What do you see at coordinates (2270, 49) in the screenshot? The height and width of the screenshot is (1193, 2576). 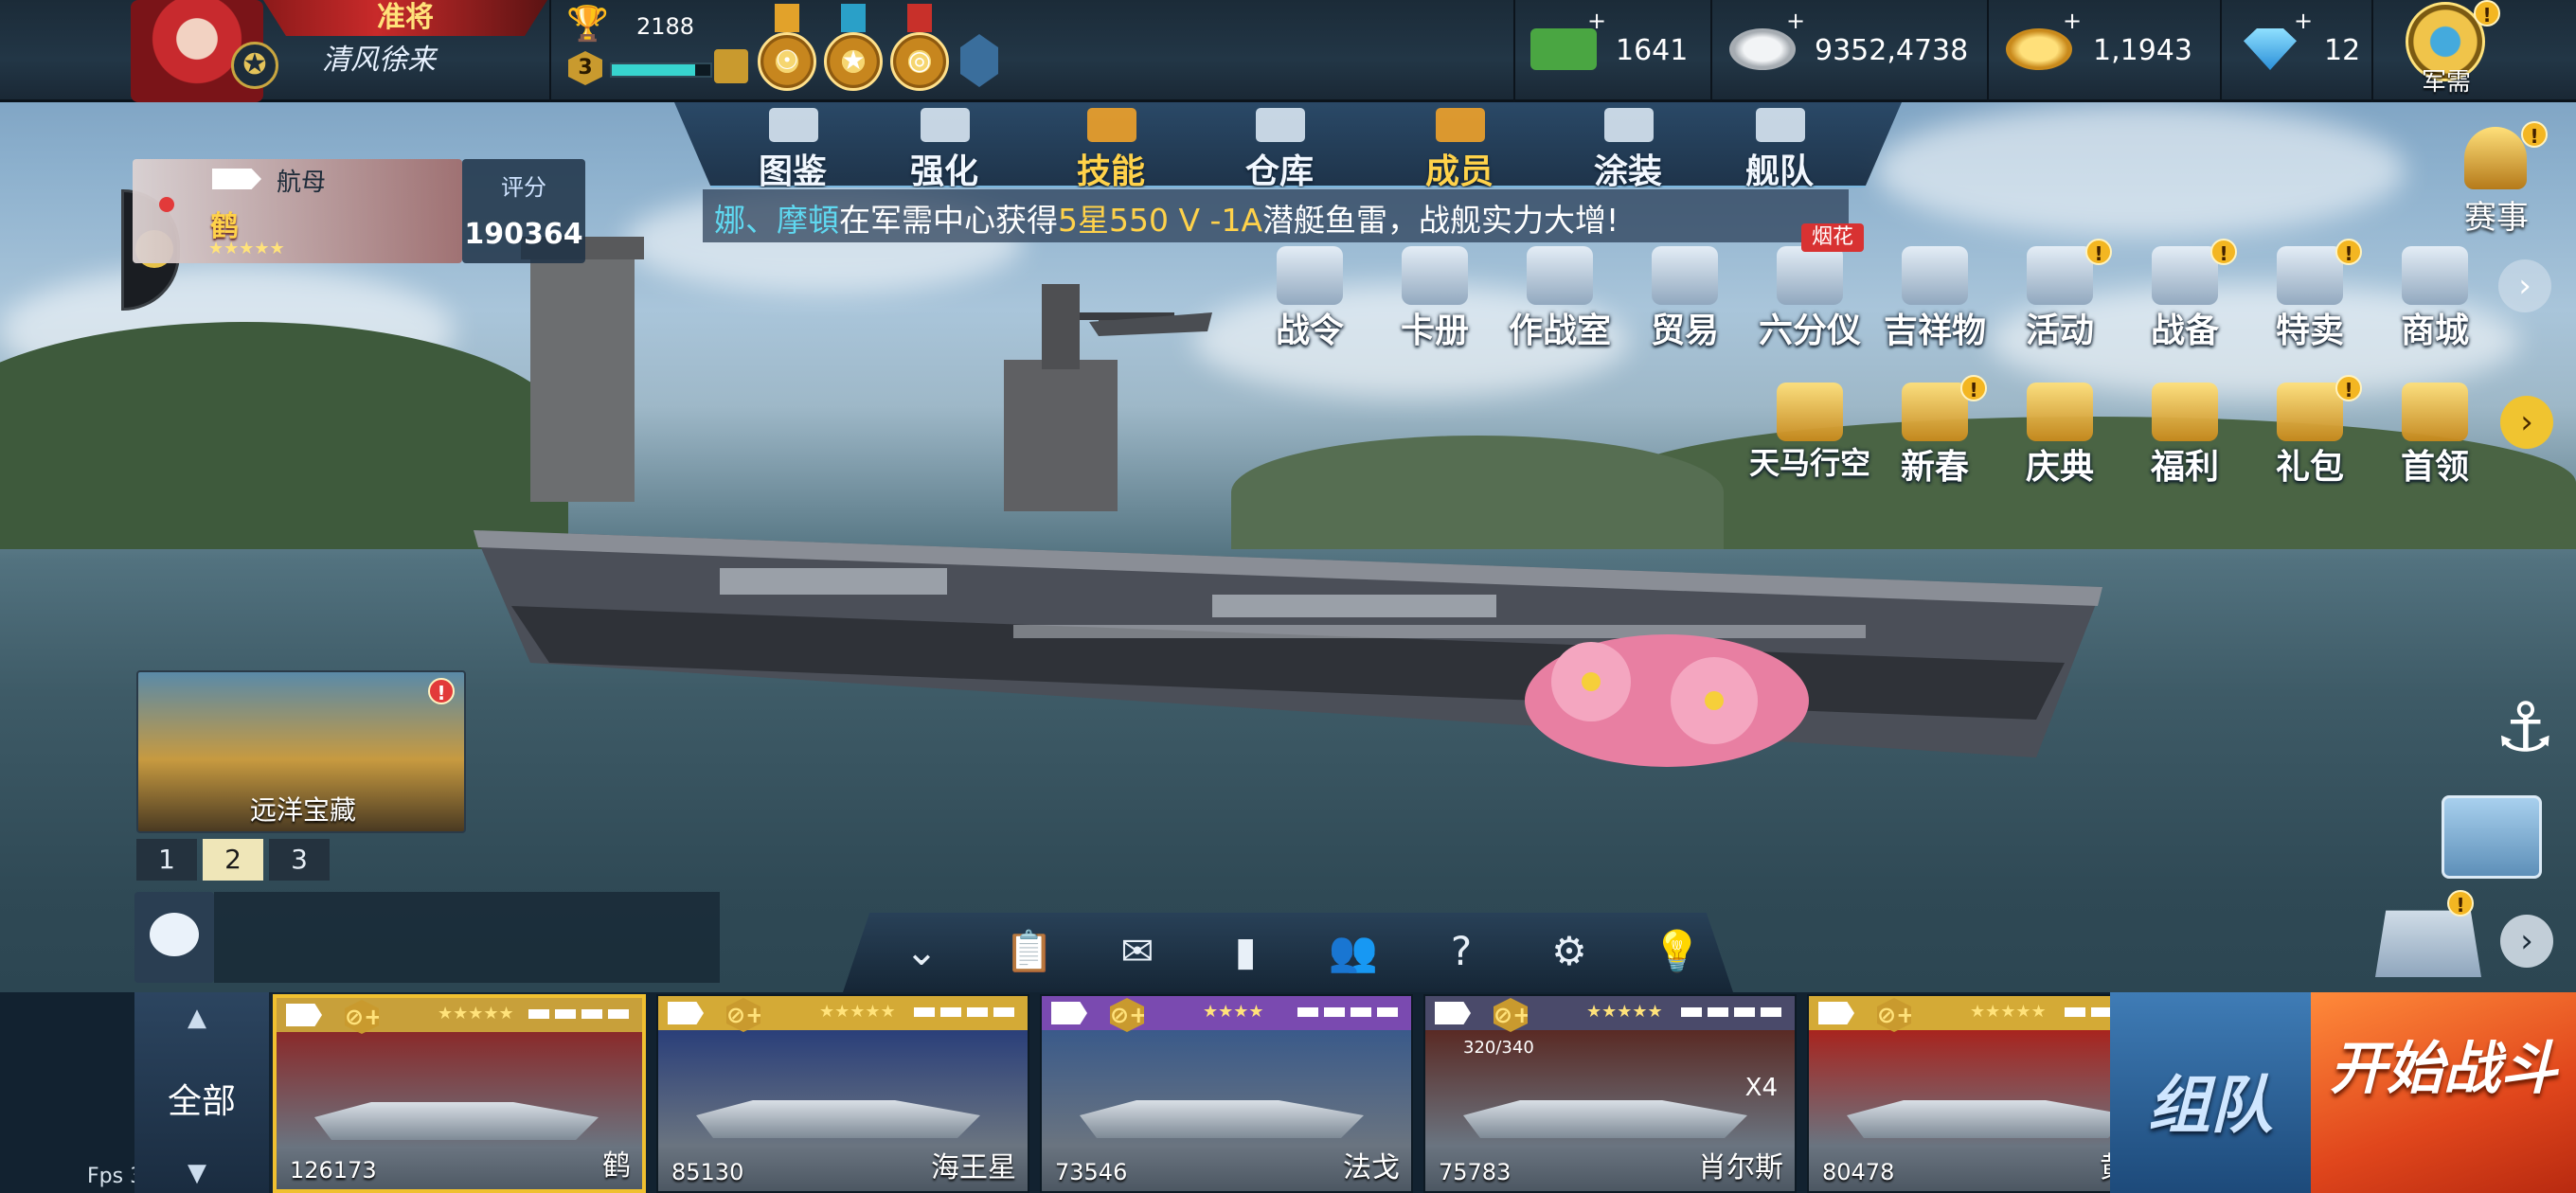 I see `diamond-icon` at bounding box center [2270, 49].